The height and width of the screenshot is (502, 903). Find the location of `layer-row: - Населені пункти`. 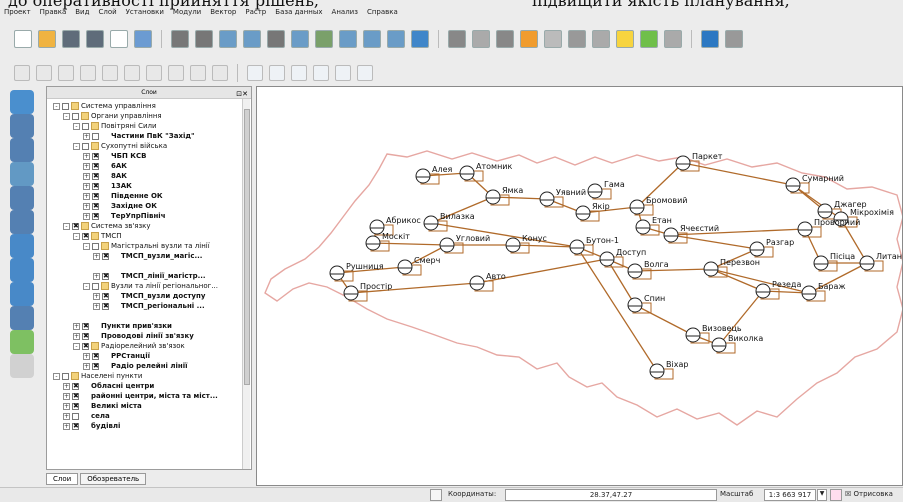

layer-row: - Населені пункти is located at coordinates (97, 376).